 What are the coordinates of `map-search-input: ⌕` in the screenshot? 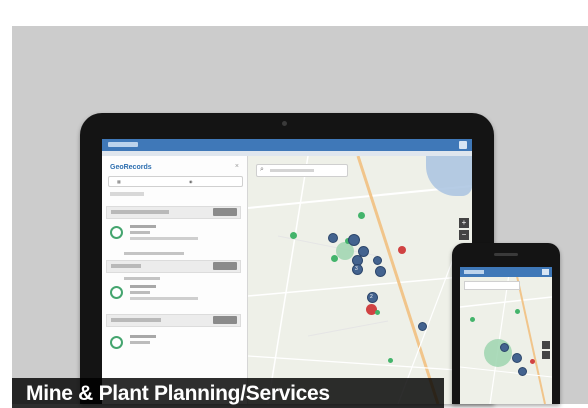 It's located at (302, 170).